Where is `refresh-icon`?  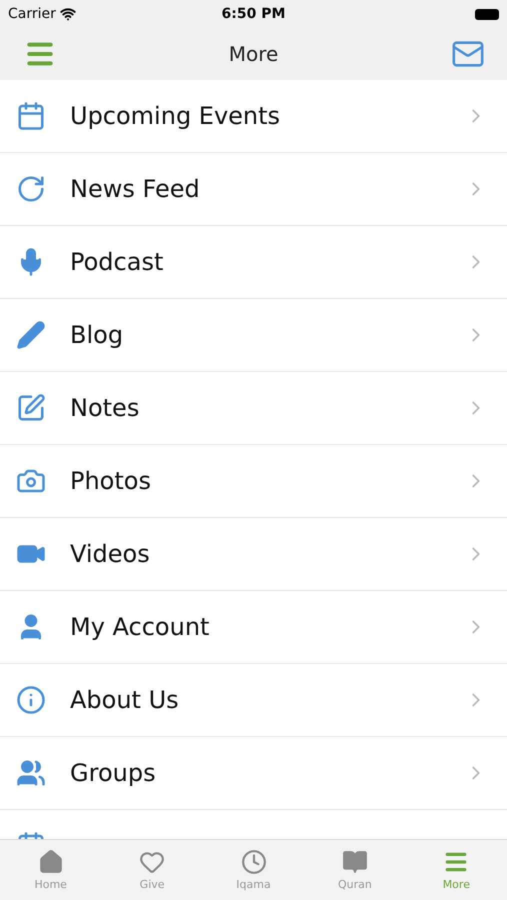 refresh-icon is located at coordinates (31, 189).